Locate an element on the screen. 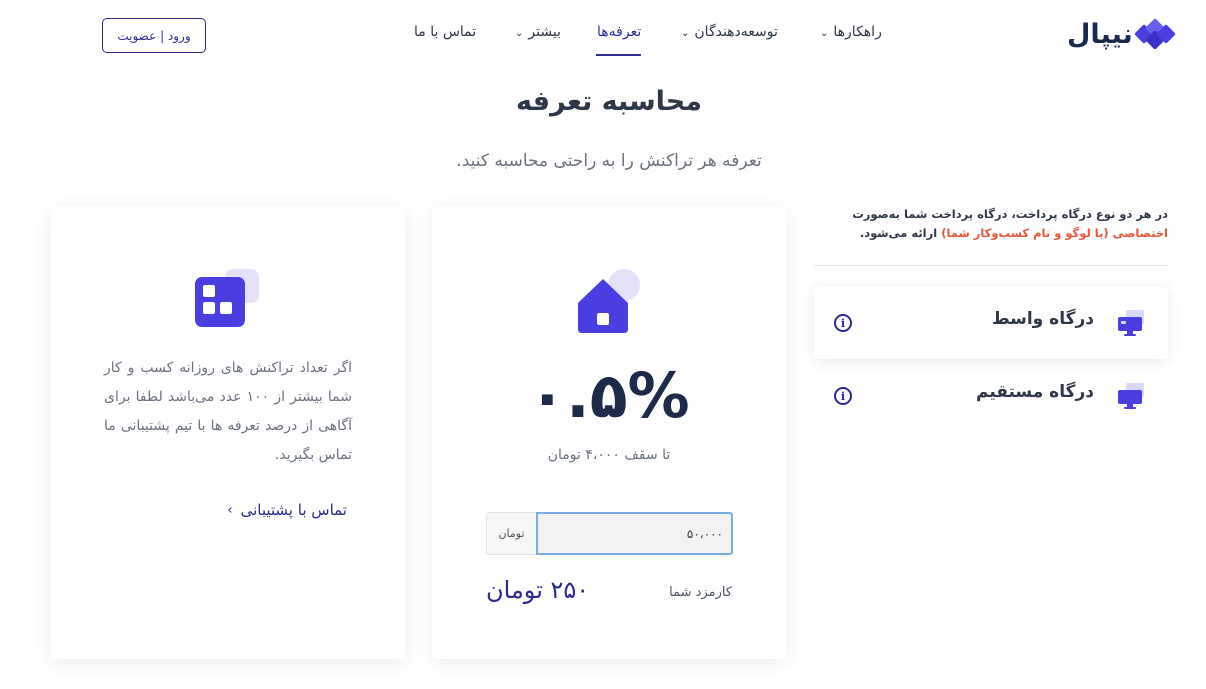  grid-icon is located at coordinates (227, 298).